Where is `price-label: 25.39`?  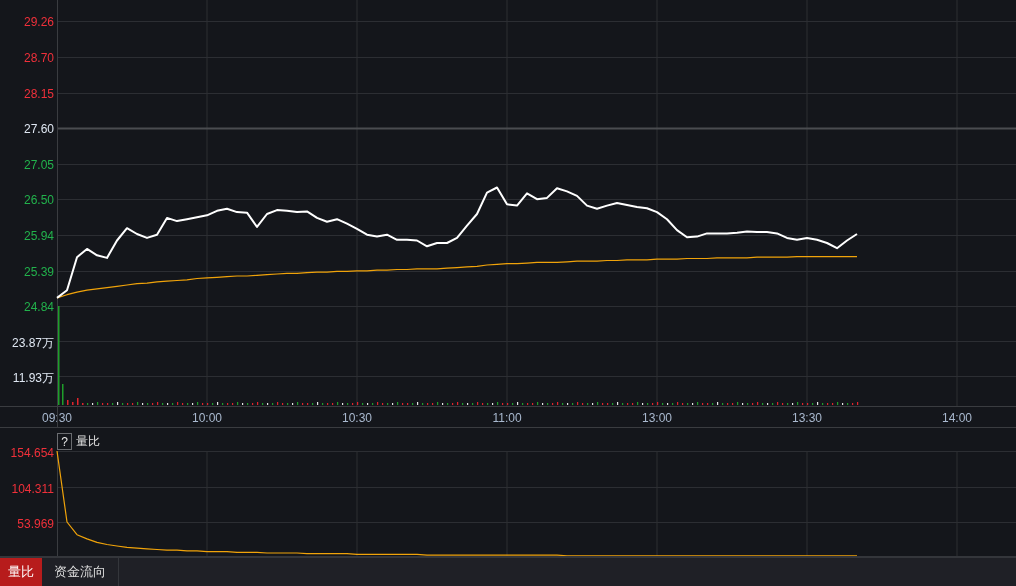
price-label: 25.39 is located at coordinates (38, 271).